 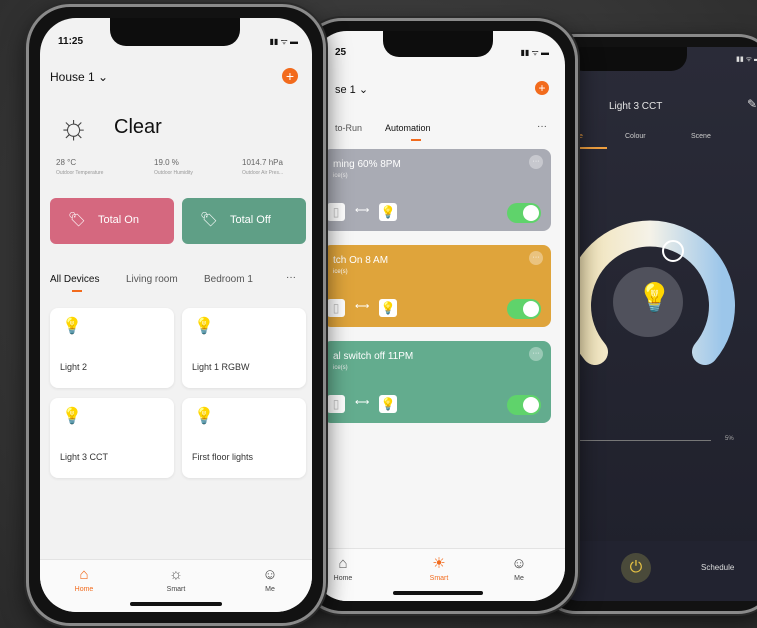 I want to click on room-tab-bedroom: Bedroom 1, so click(x=228, y=279).